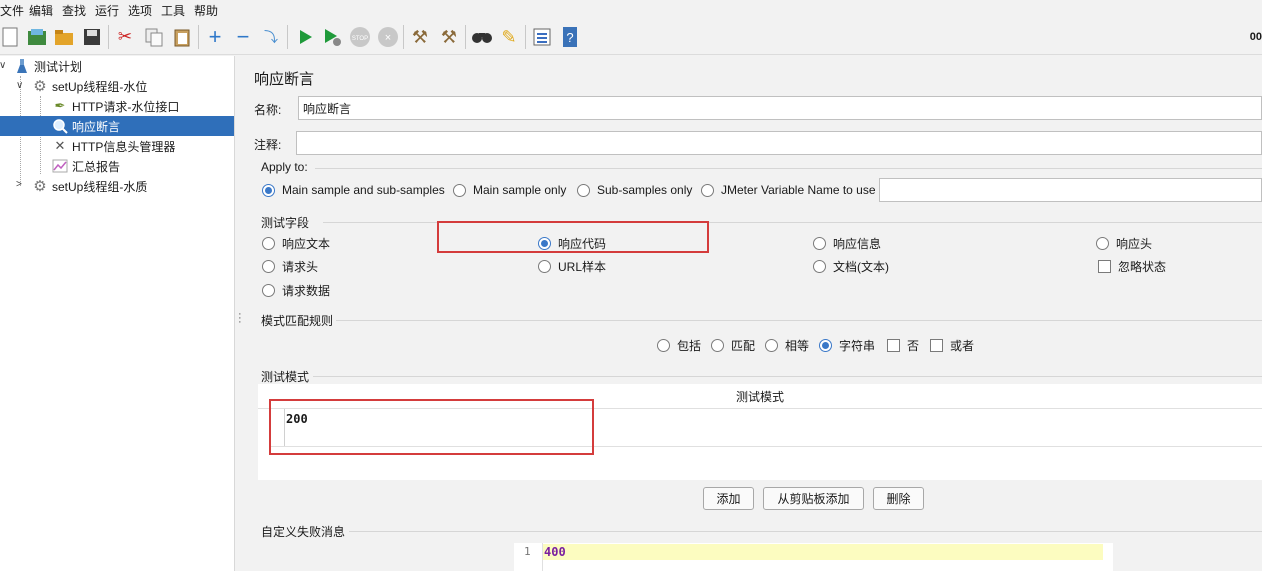  Describe the element at coordinates (215, 36) in the screenshot. I see `expand-icon: +` at that location.